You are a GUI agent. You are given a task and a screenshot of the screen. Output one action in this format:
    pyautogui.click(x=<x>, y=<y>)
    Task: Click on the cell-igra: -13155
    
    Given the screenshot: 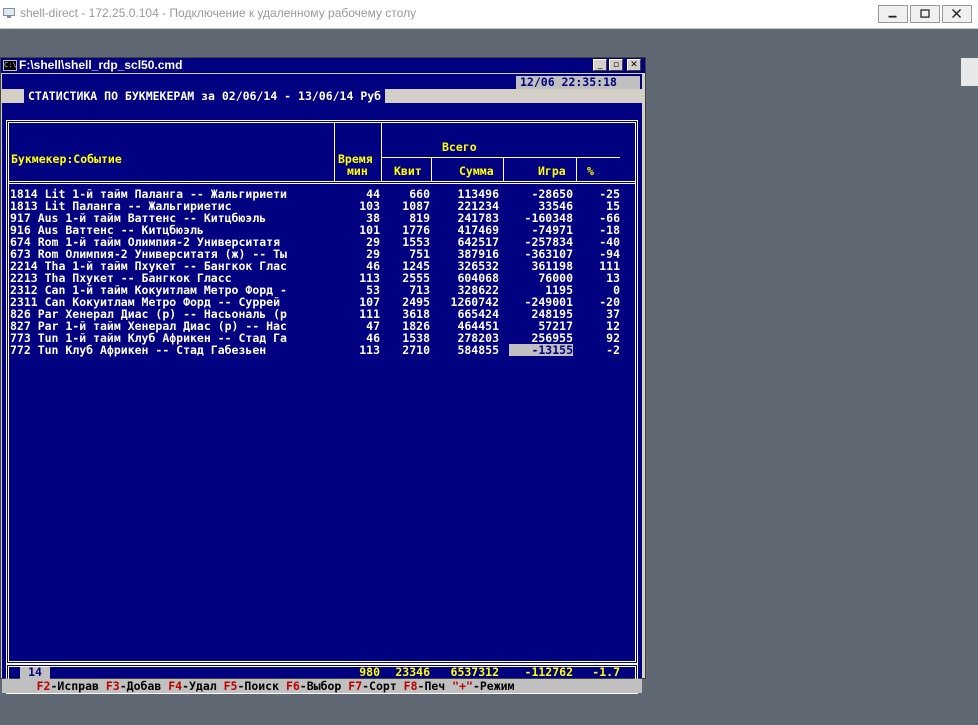 What is the action you would take?
    pyautogui.click(x=541, y=350)
    